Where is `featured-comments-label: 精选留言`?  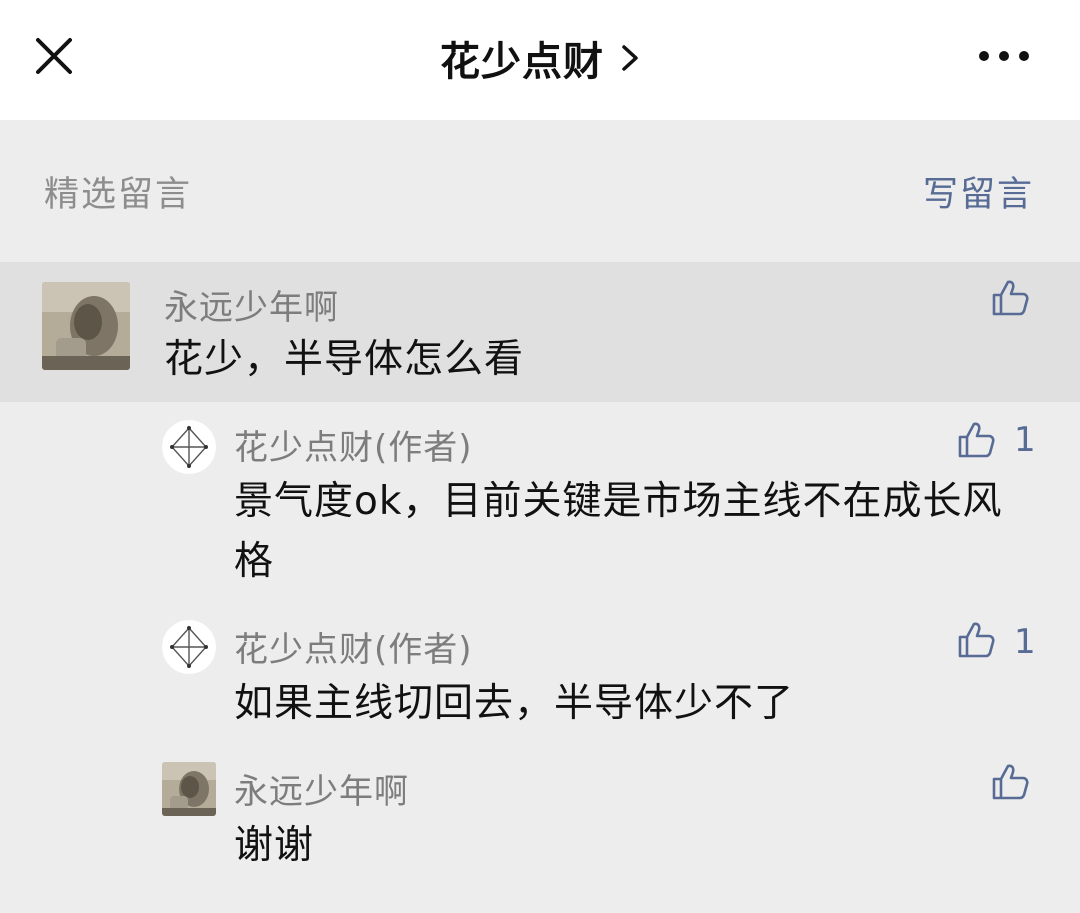
featured-comments-label: 精选留言 is located at coordinates (118, 195).